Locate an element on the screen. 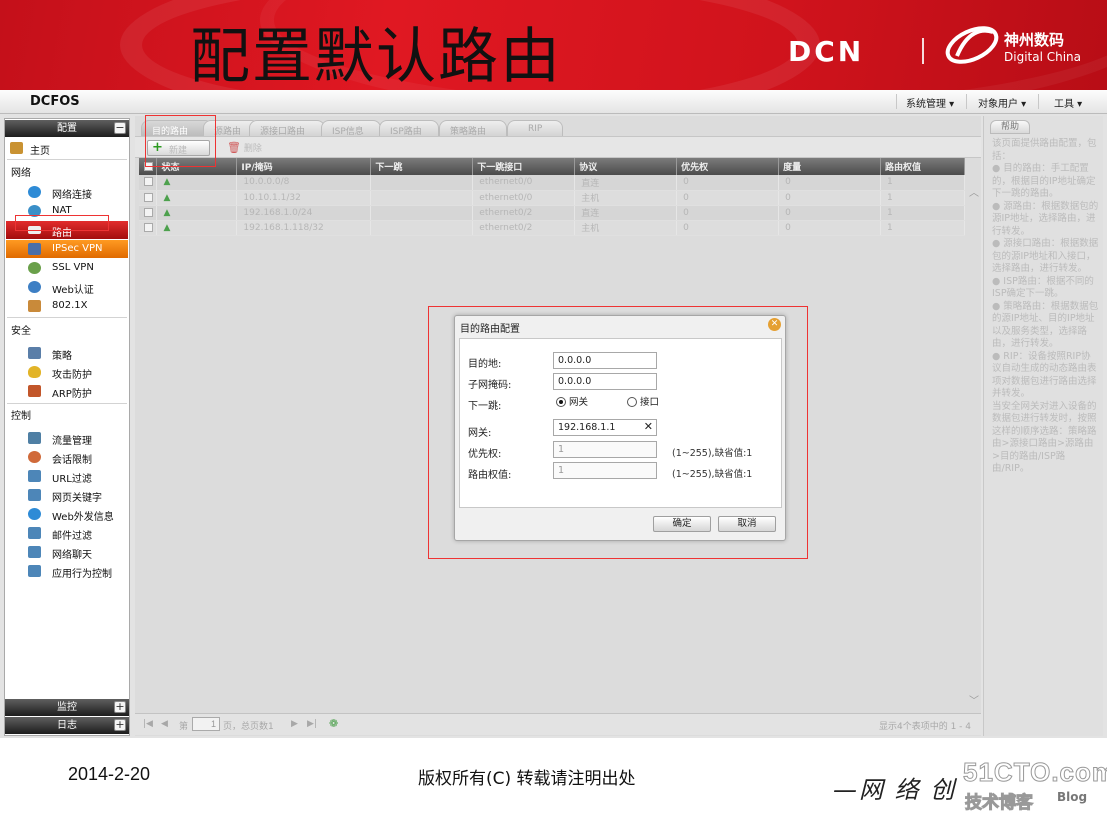 Image resolution: width=1107 pixels, height=830 pixels. top-bar: DCFOS 系统管理 ▾ 对象用户 ▾ 工具 ▾ is located at coordinates (553, 102).